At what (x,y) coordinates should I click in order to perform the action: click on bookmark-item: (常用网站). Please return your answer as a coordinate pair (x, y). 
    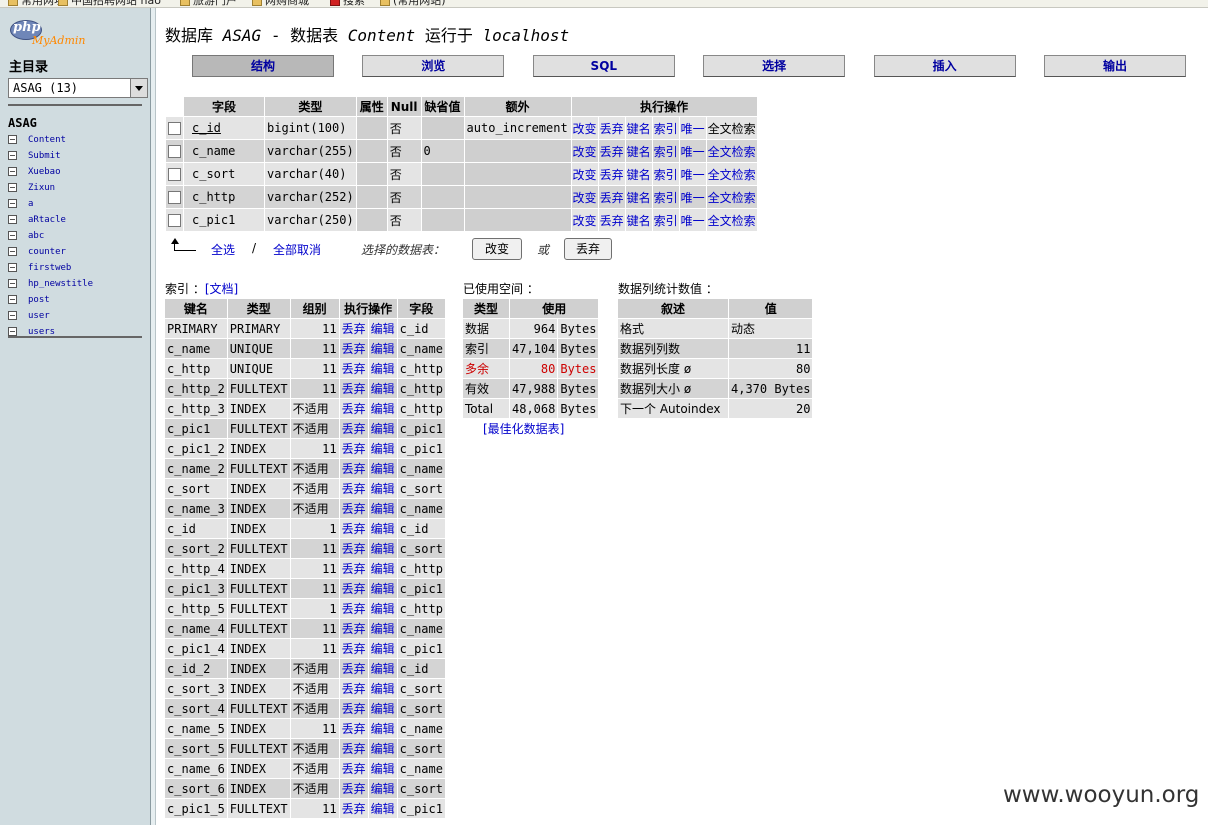
    Looking at the image, I should click on (413, 3).